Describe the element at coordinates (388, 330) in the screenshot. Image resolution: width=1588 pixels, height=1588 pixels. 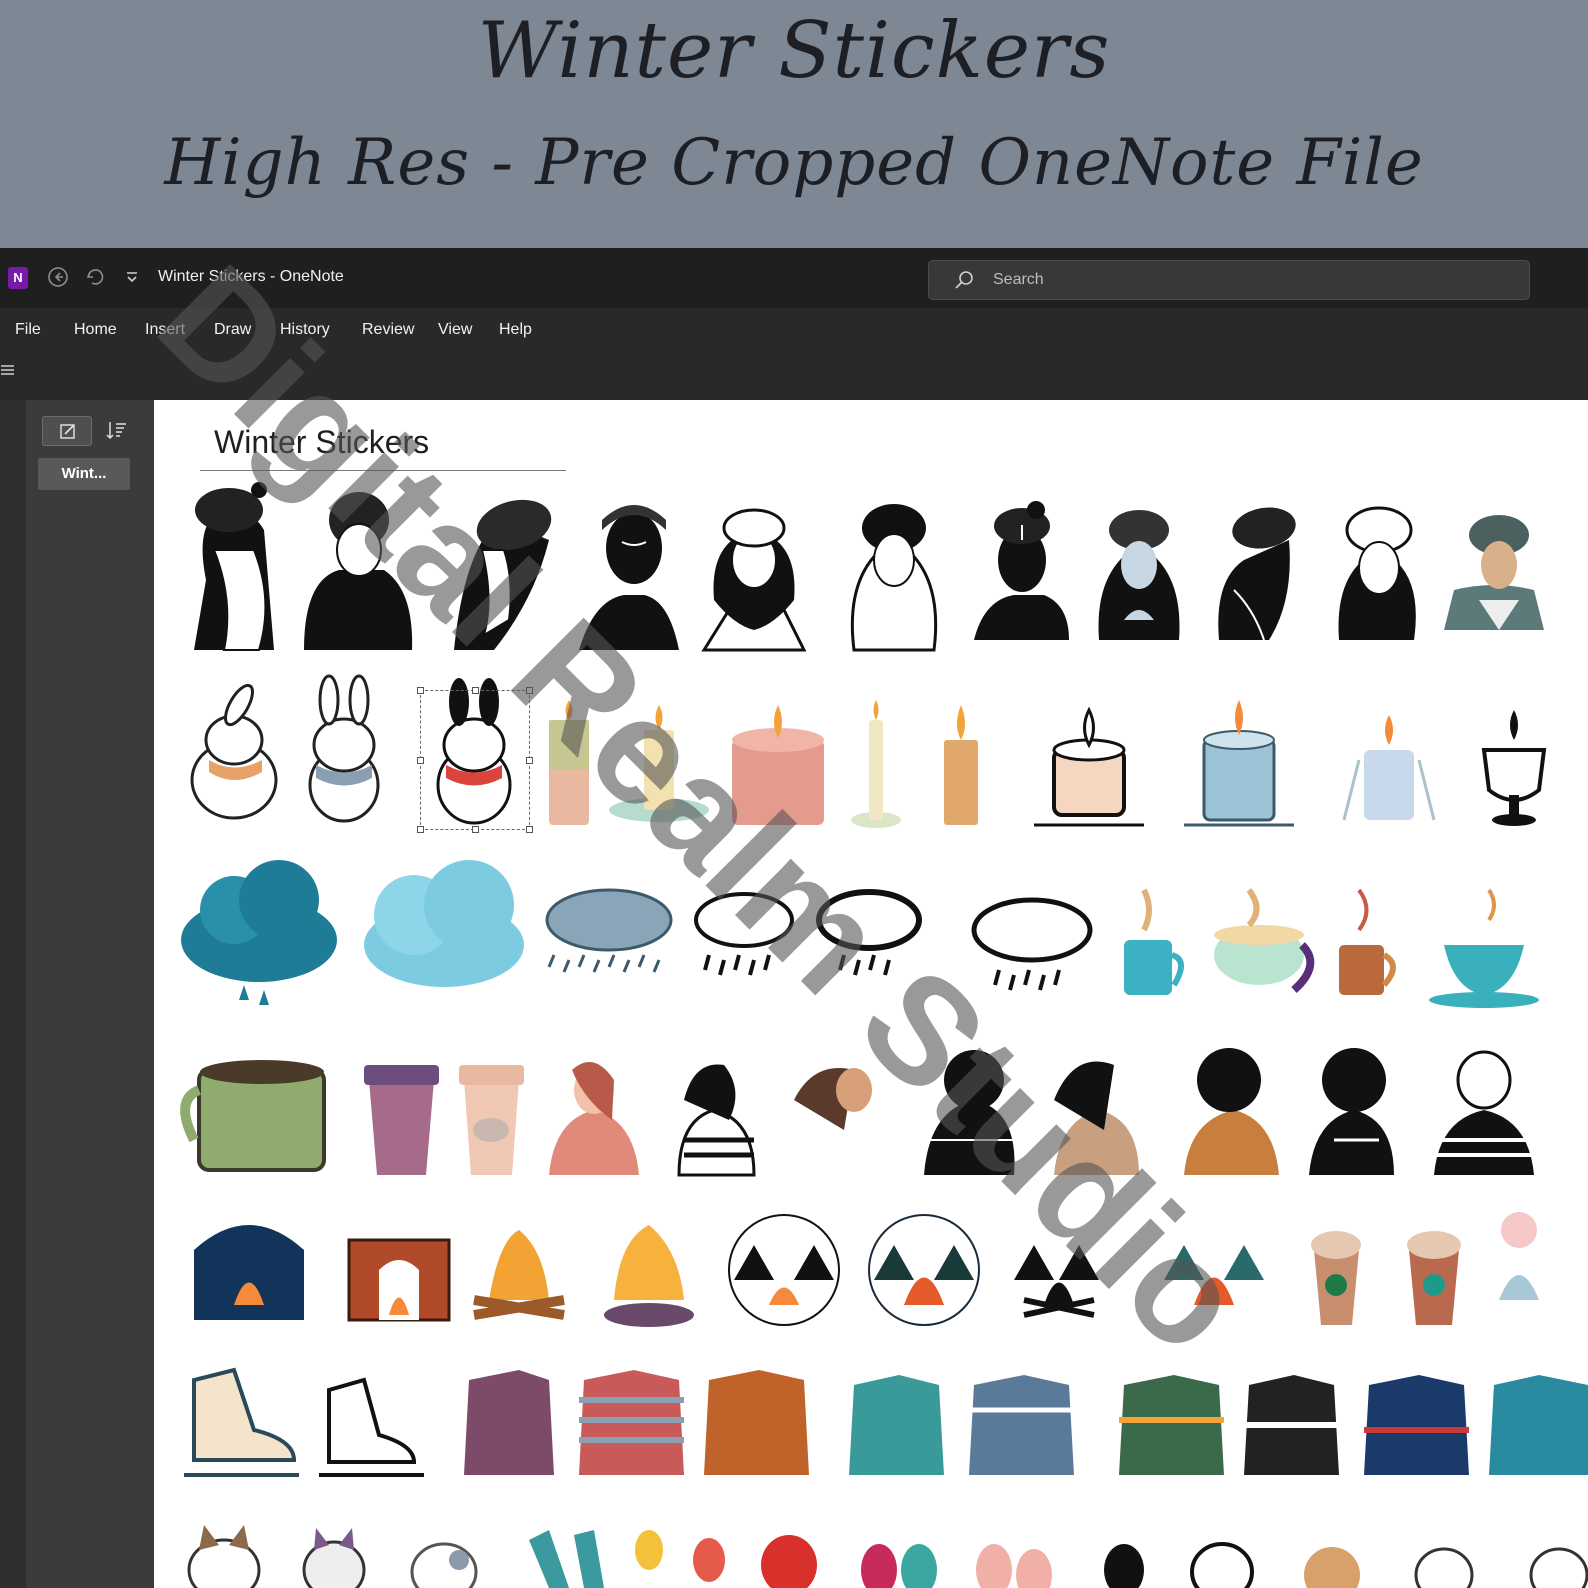
I see `tab-review: Review` at that location.